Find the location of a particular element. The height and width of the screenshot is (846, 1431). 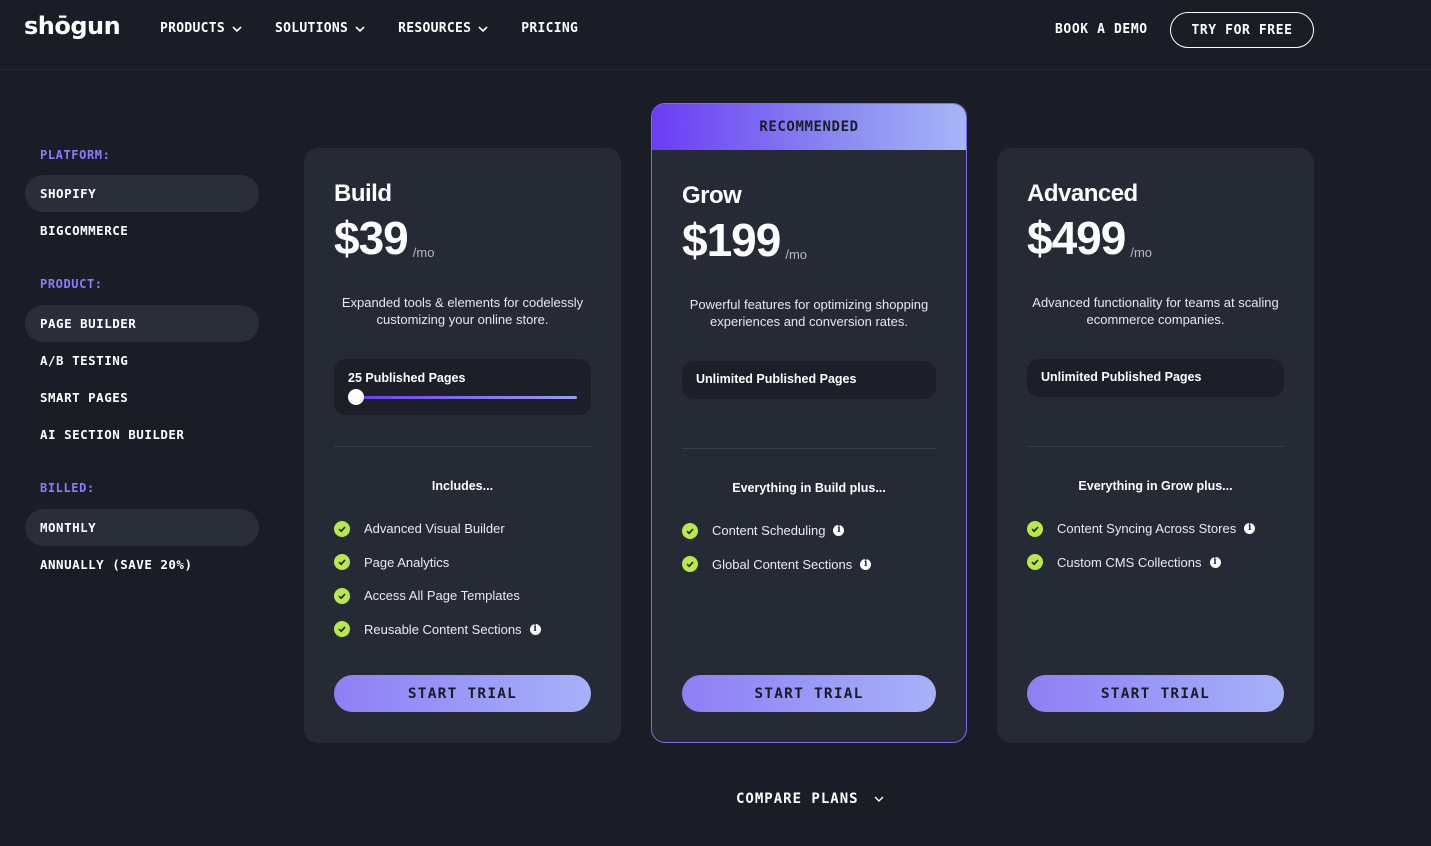

published-pages-label: 25 Published Pages is located at coordinates (407, 378).